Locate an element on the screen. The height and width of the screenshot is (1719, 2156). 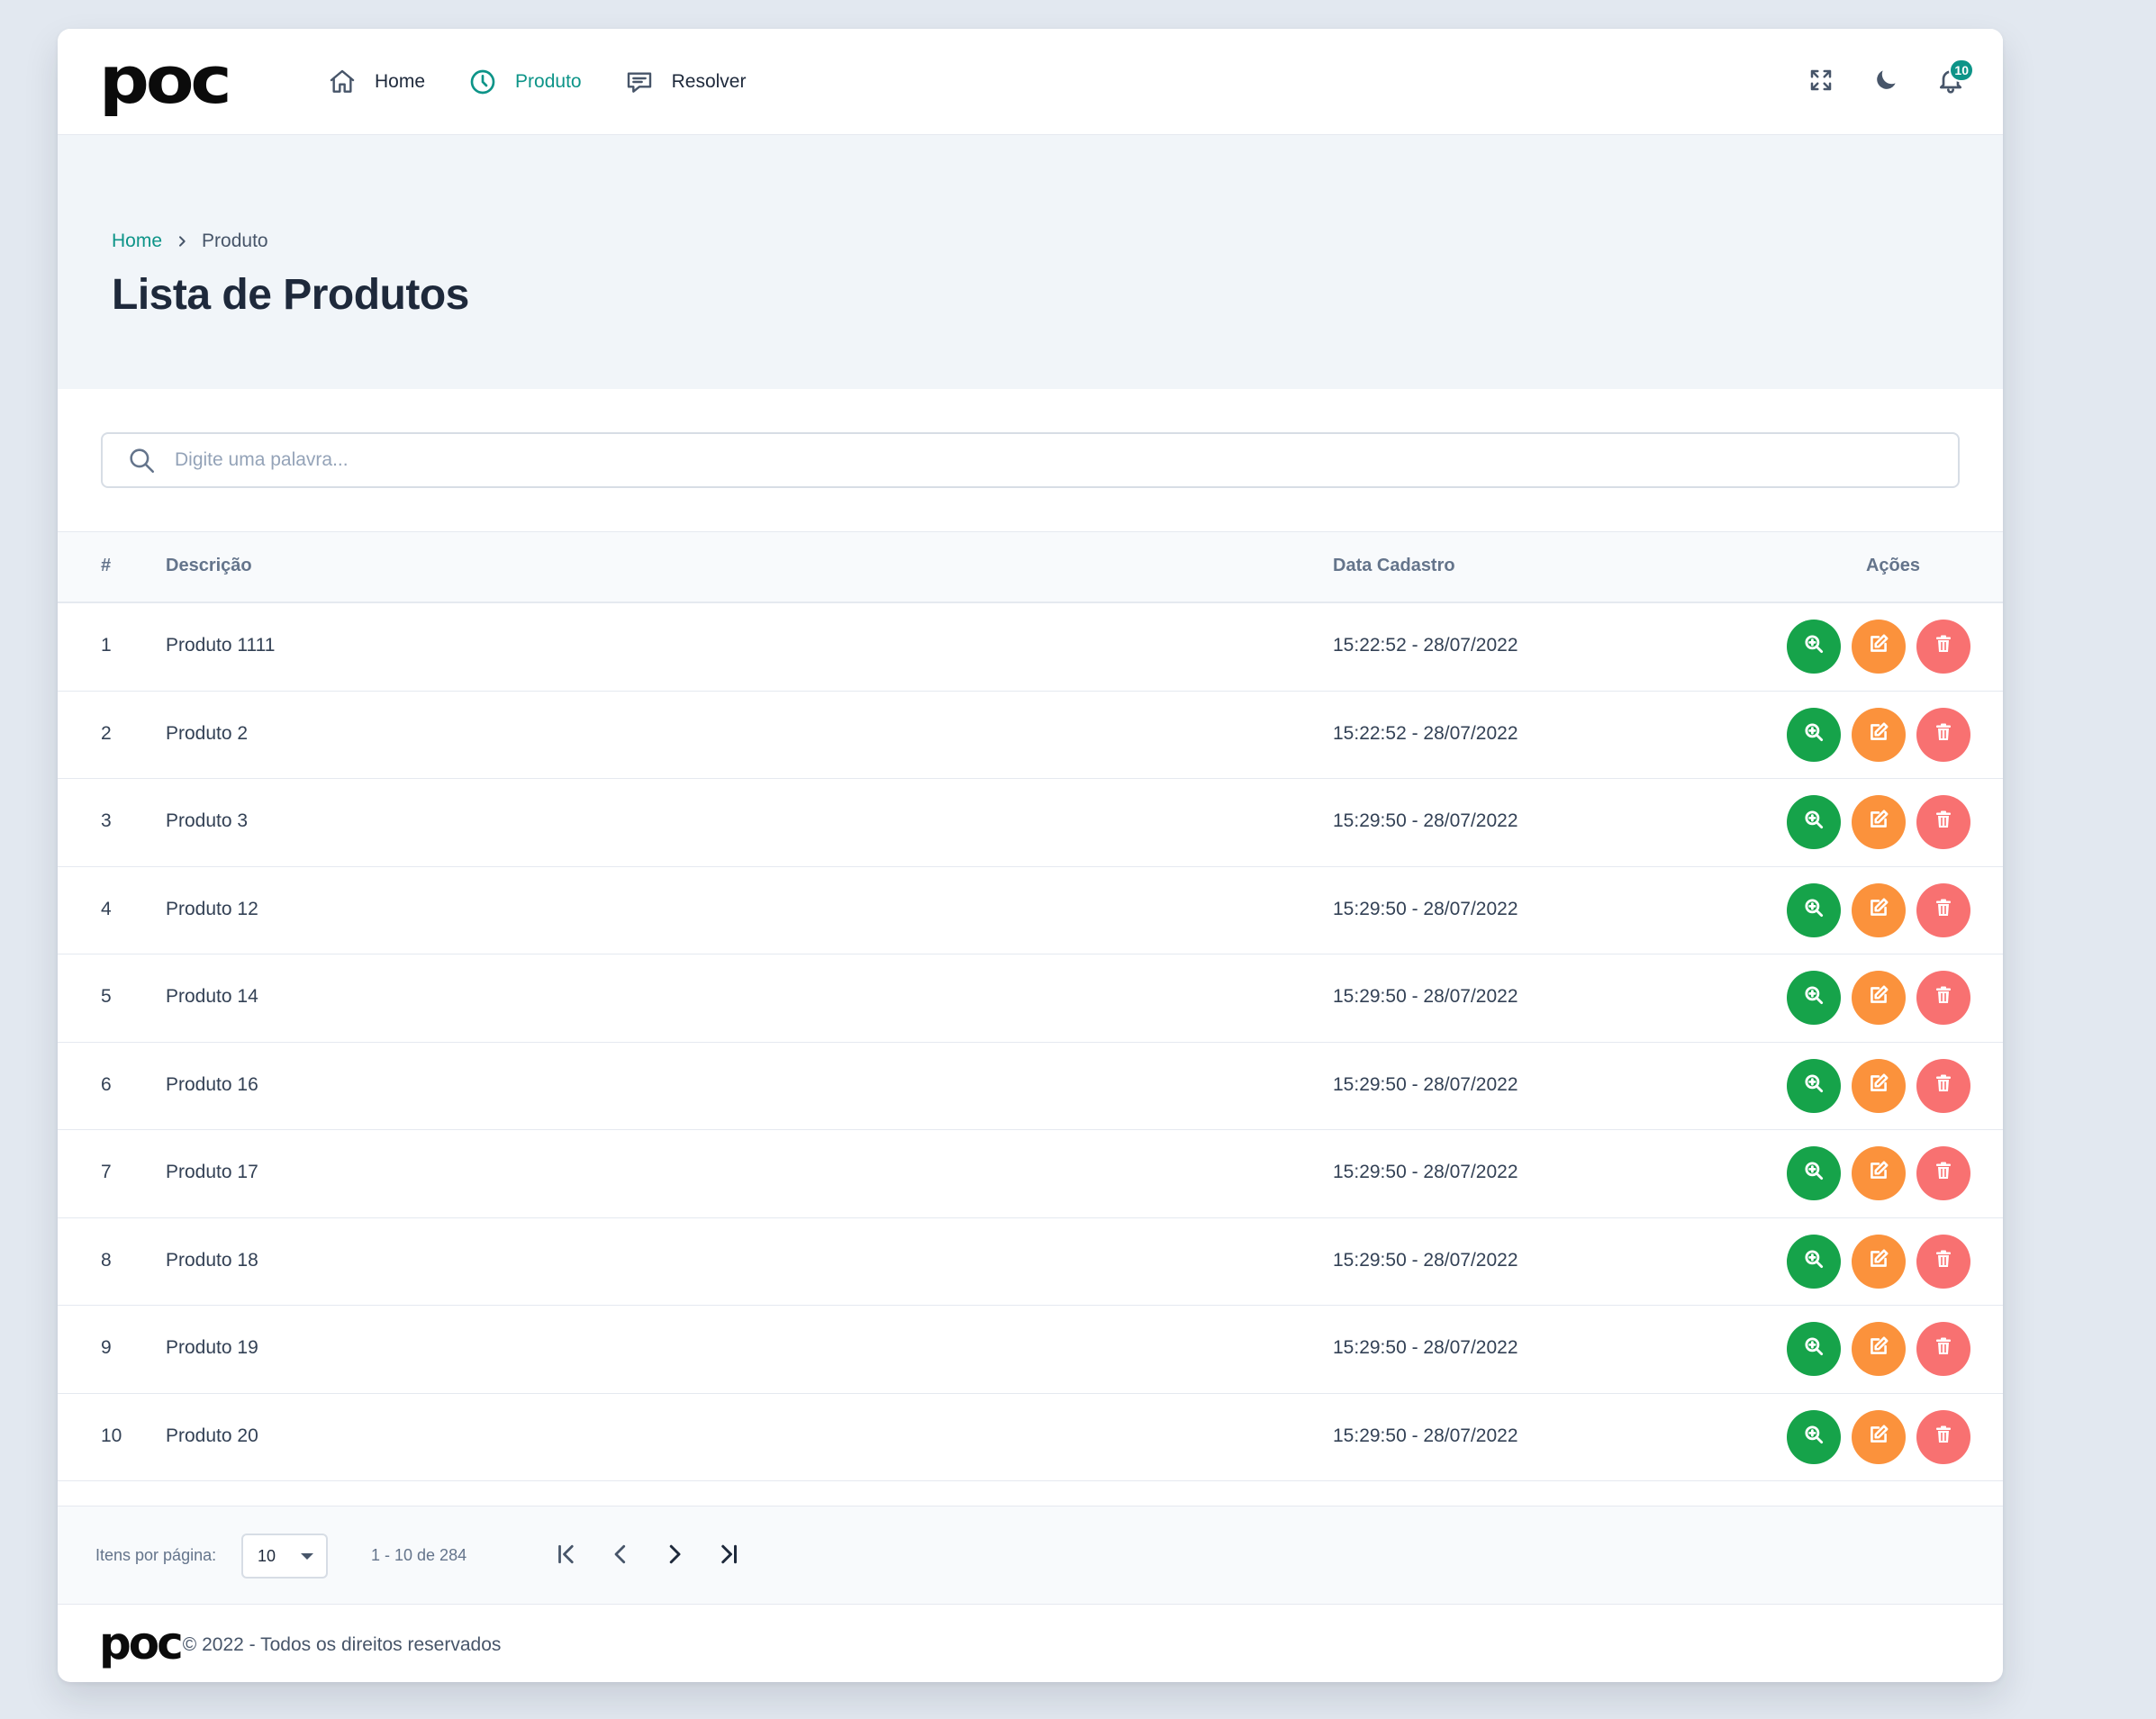
last-page-icon is located at coordinates (728, 1556).